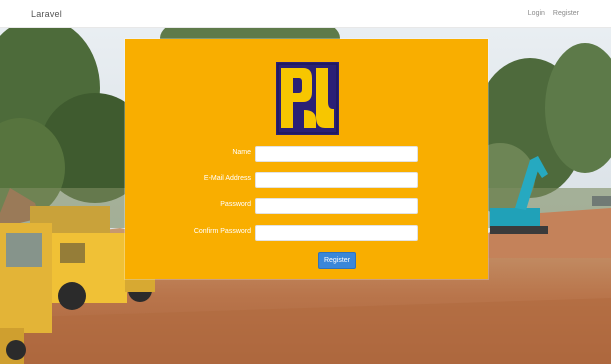 The width and height of the screenshot is (611, 364). I want to click on email-row: E-Mail Address, so click(306, 180).